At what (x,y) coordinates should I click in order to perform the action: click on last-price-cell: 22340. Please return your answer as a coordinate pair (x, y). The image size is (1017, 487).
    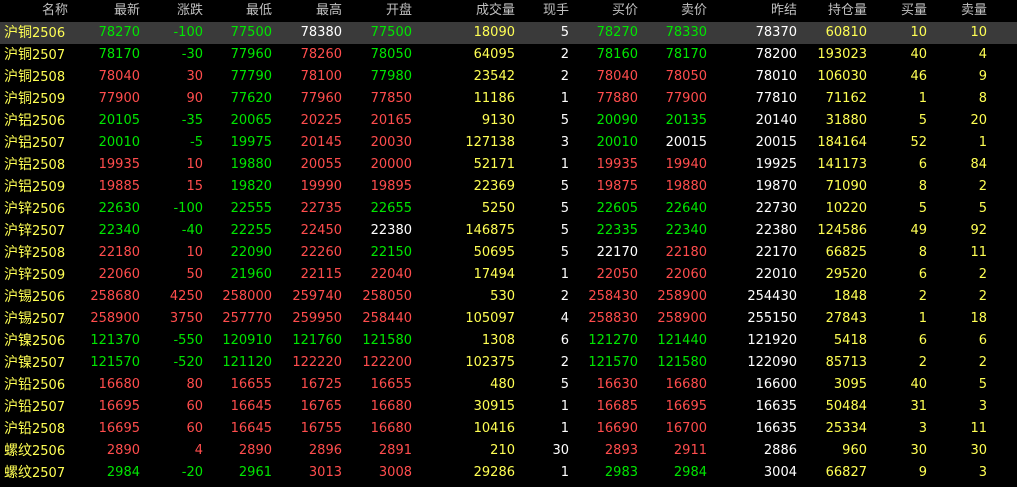
    Looking at the image, I should click on (119, 230).